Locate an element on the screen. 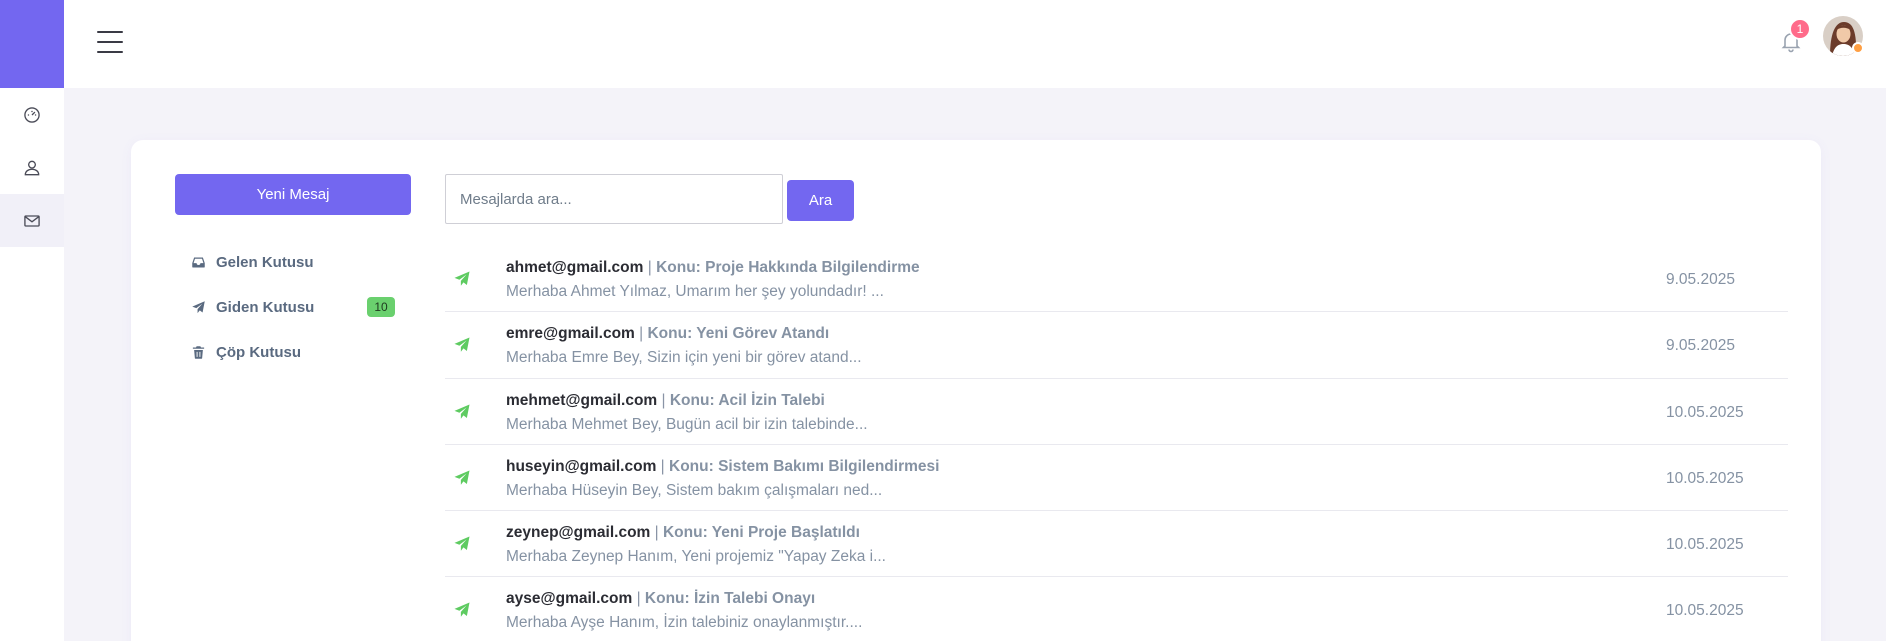 The height and width of the screenshot is (641, 1886). side-rail is located at coordinates (32, 320).